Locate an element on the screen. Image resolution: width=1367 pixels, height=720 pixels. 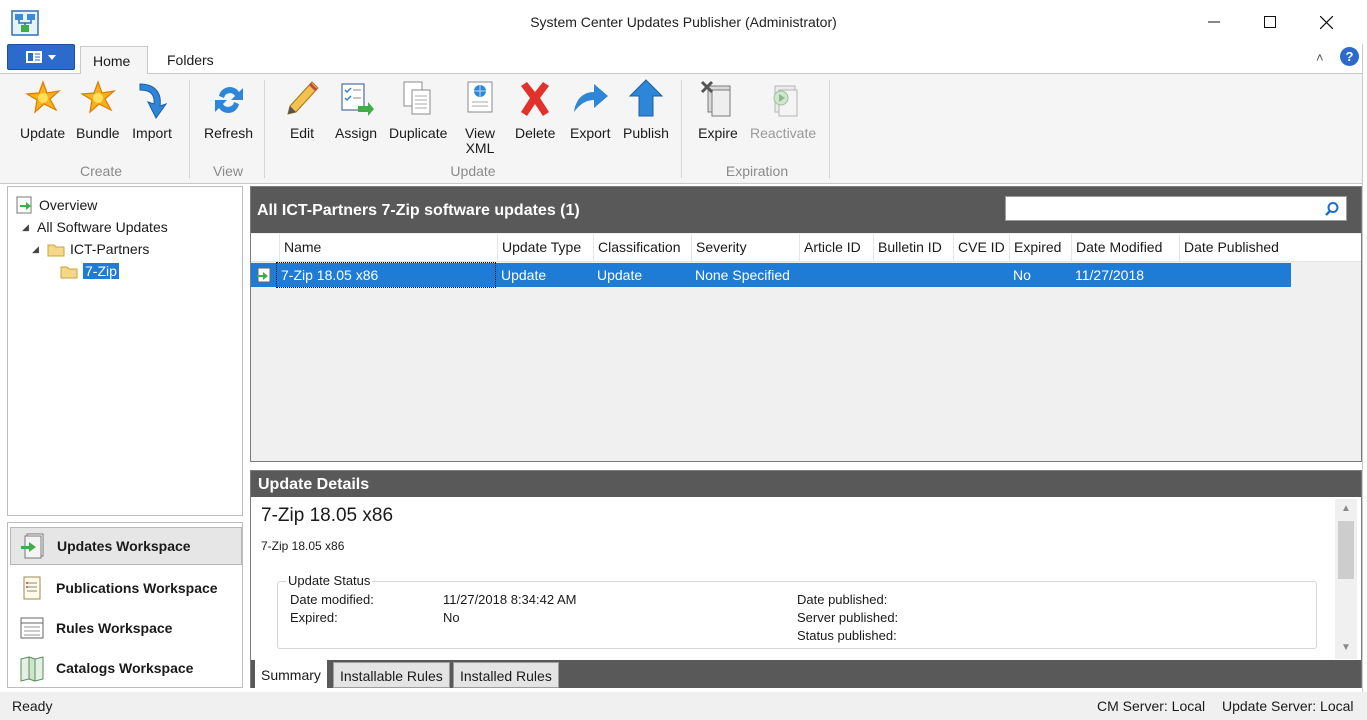
maximize-button is located at coordinates (1270, 22).